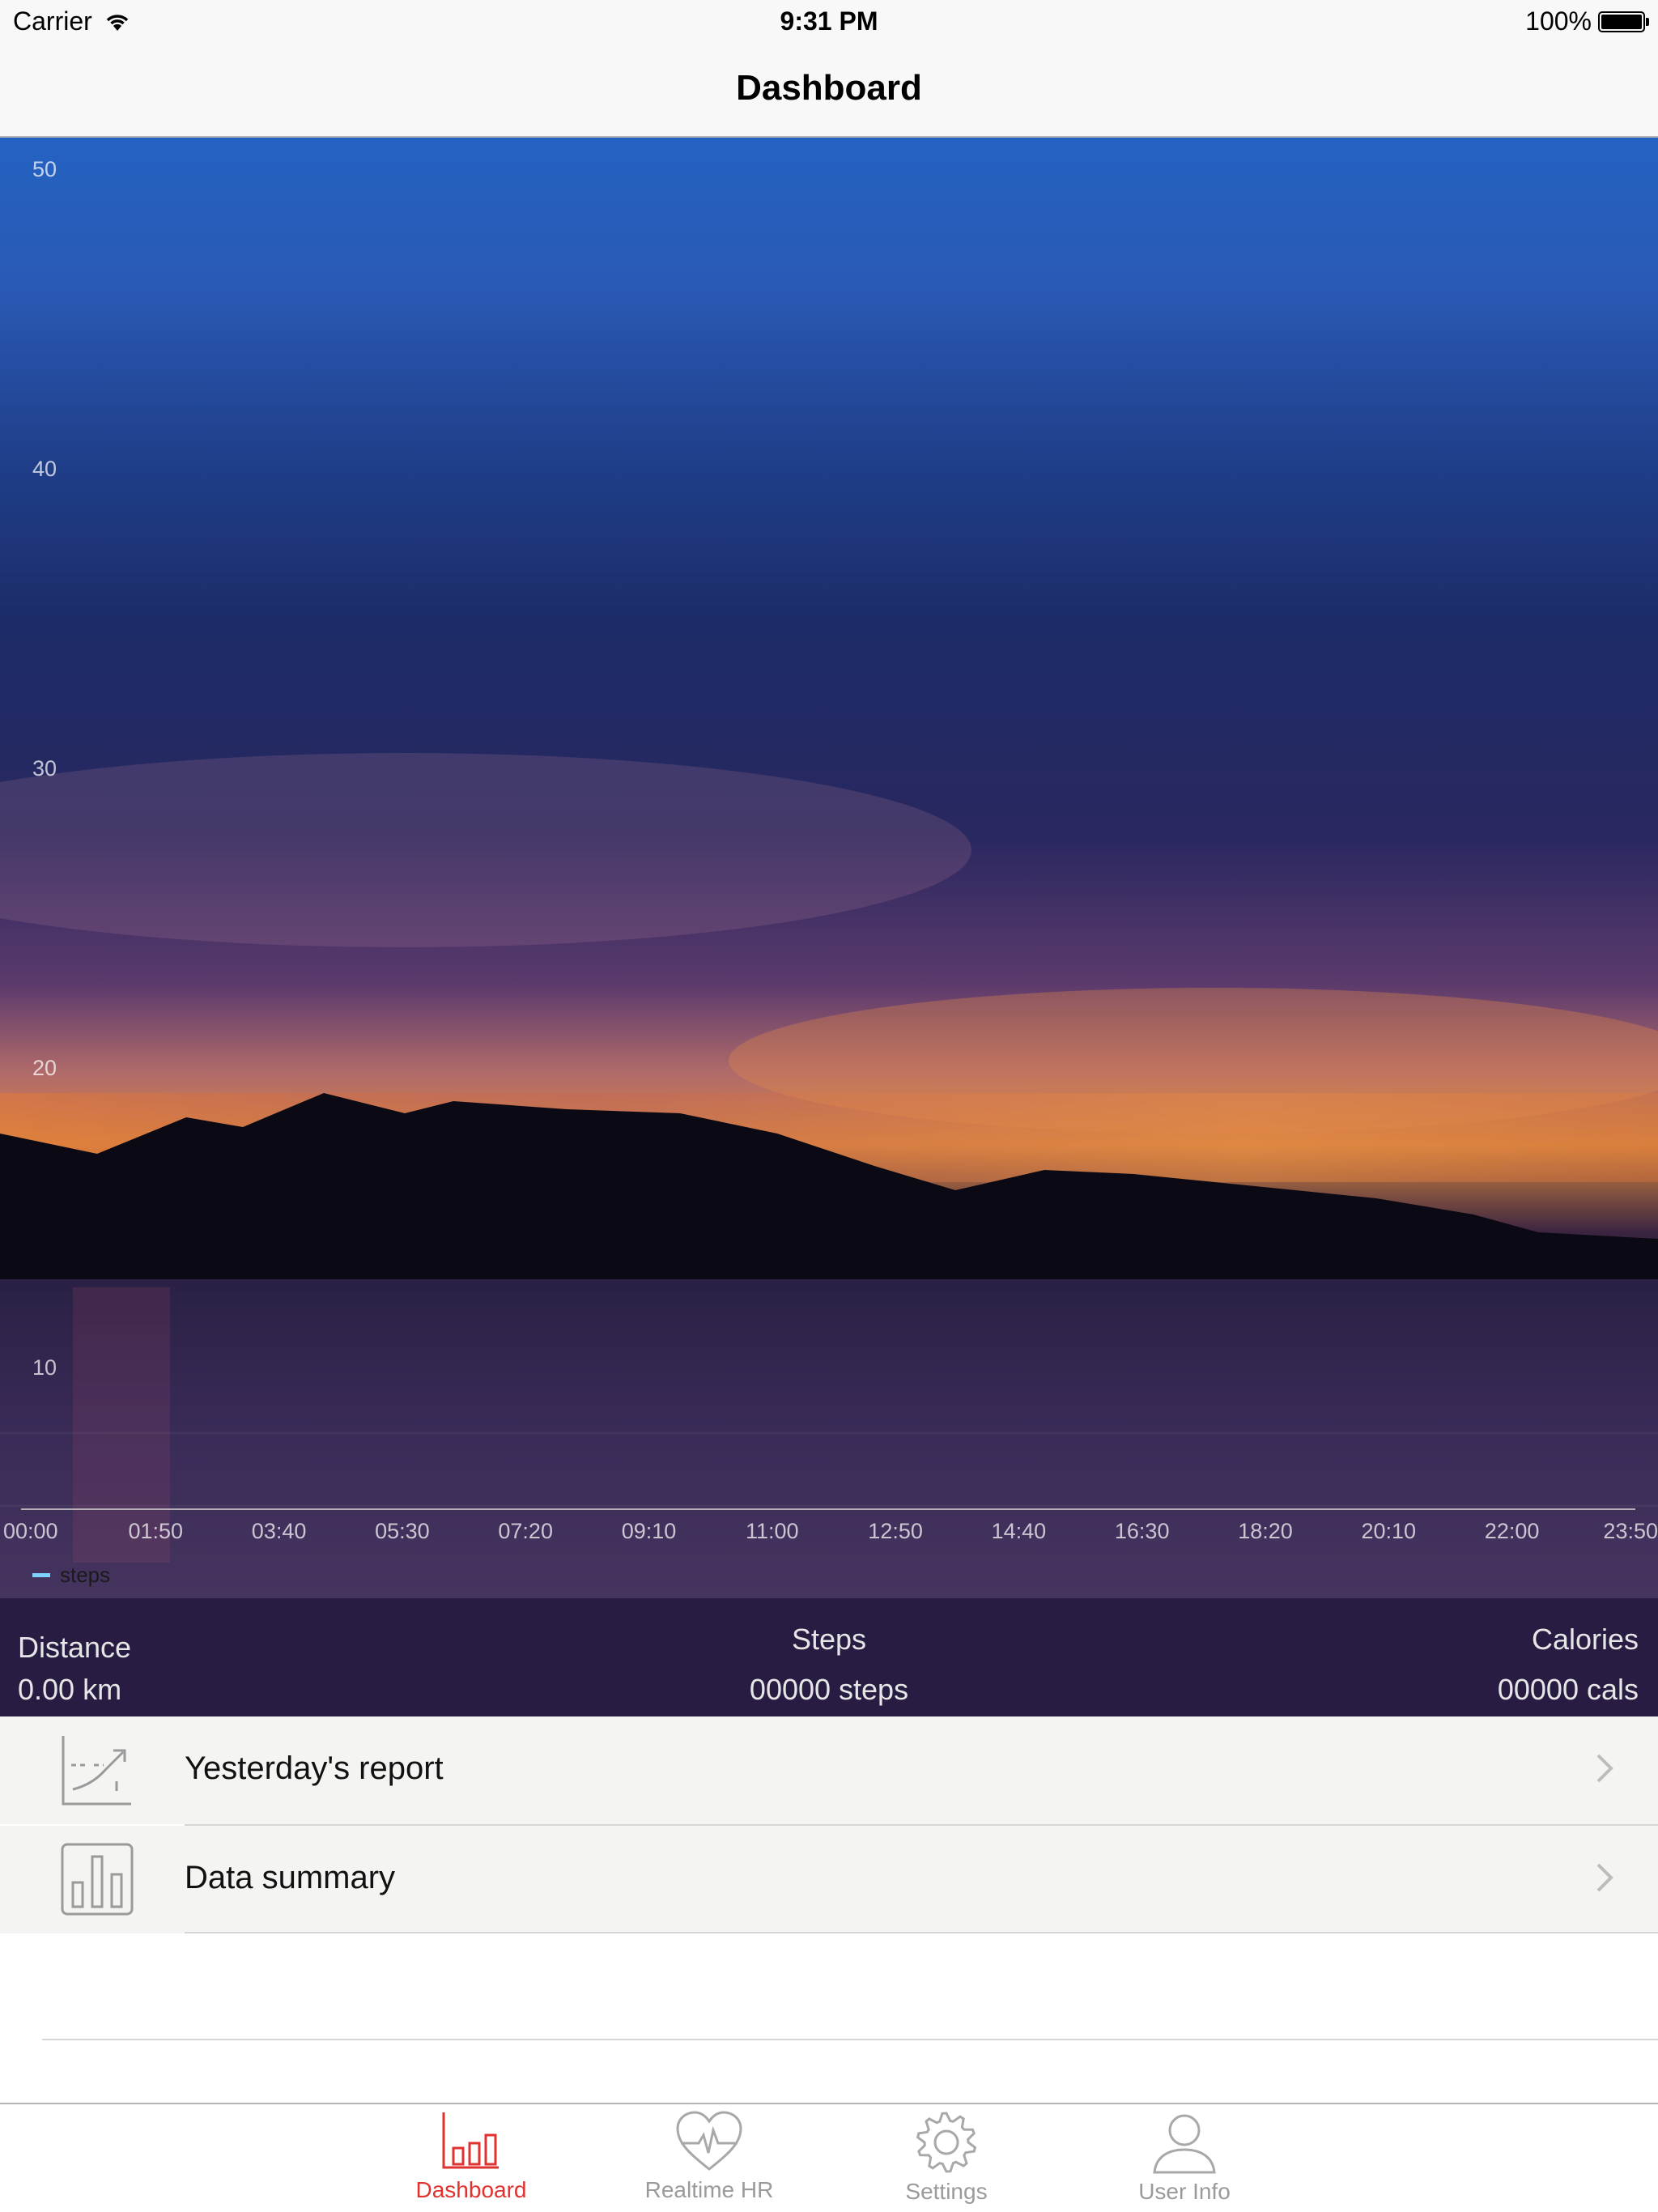  Describe the element at coordinates (156, 1531) in the screenshot. I see `x-tick-label: 01:50` at that location.